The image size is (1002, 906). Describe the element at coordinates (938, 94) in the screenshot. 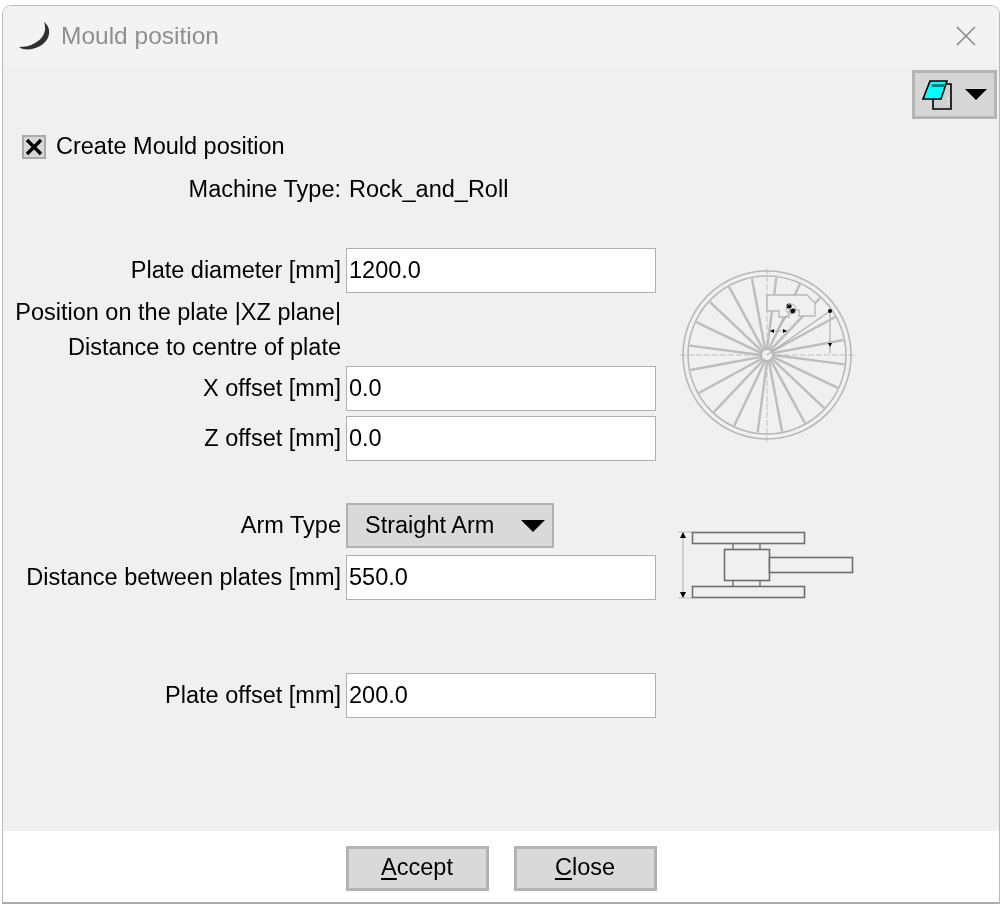

I see `notebook-icon` at that location.